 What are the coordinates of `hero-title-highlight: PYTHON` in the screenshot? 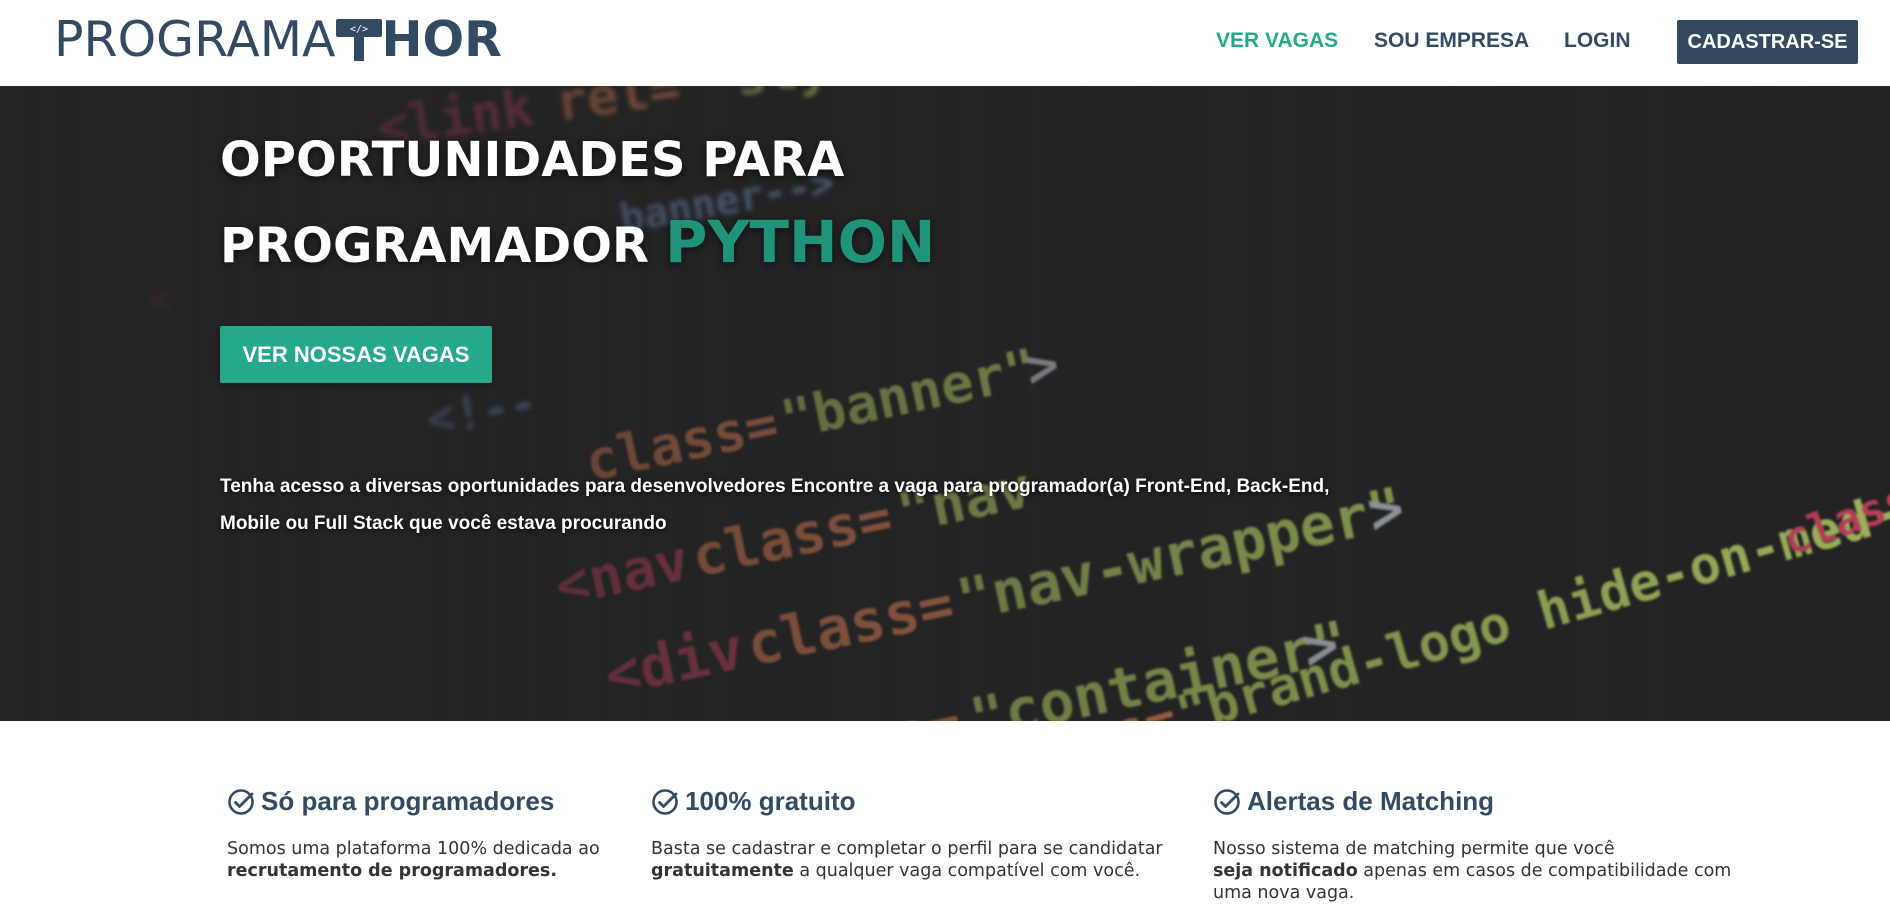 It's located at (800, 242).